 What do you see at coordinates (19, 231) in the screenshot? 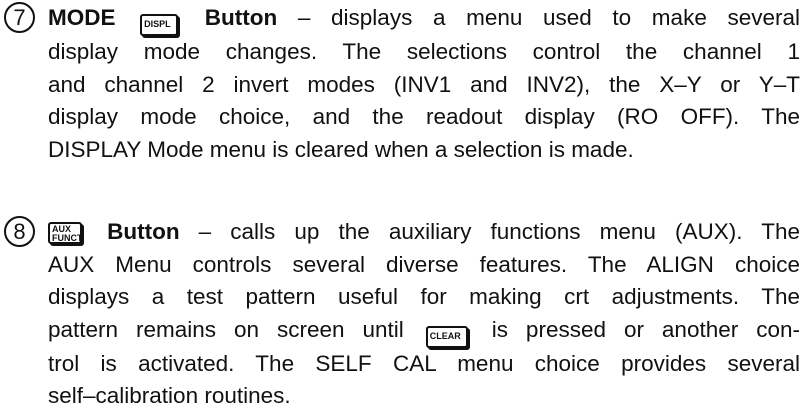
I see `item-number-badge: 8` at bounding box center [19, 231].